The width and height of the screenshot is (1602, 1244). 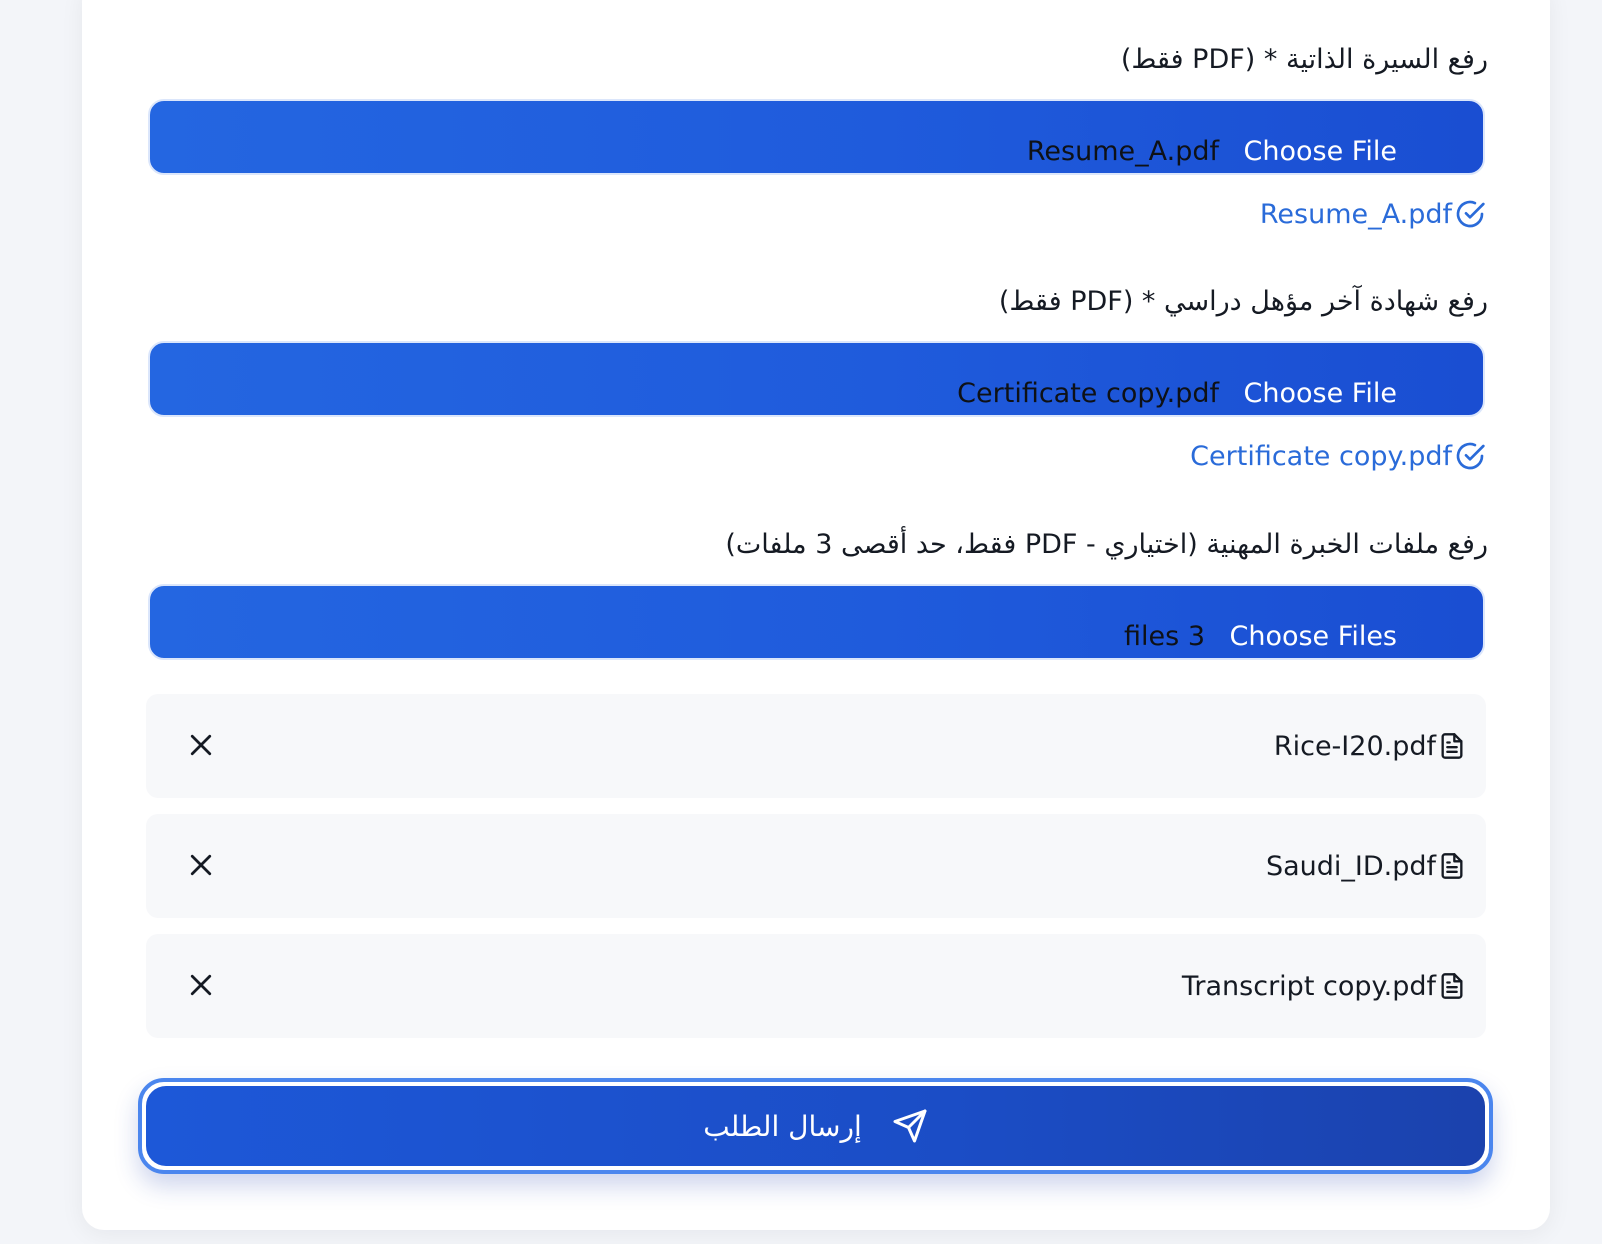 I want to click on resume-file-name: Resume_A.pdf, so click(x=1122, y=151).